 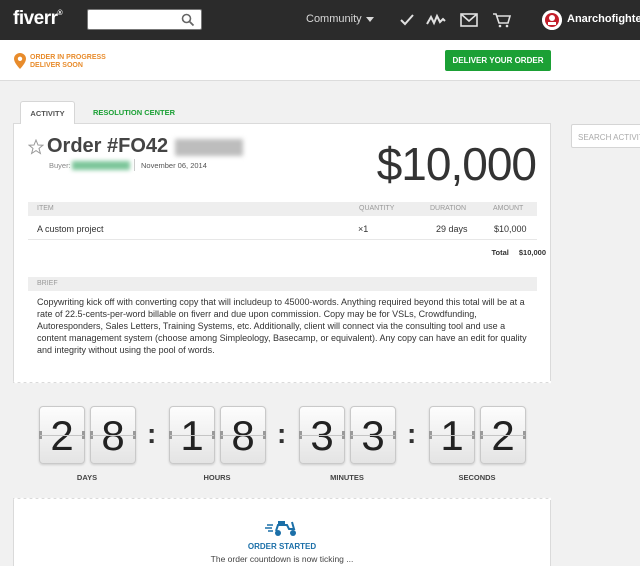 What do you see at coordinates (605, 136) in the screenshot?
I see `search-activity-input: SEARCH ACTIVITY` at bounding box center [605, 136].